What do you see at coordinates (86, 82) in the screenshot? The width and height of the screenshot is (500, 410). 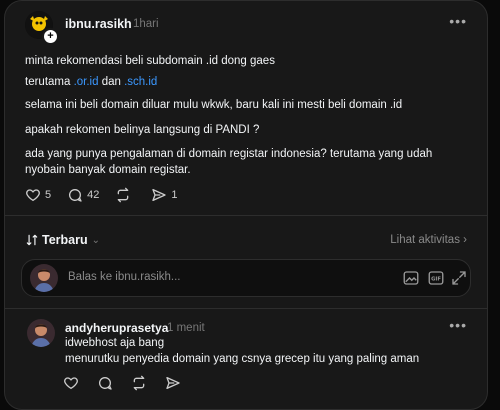 I see `link-or-id: .or.id` at bounding box center [86, 82].